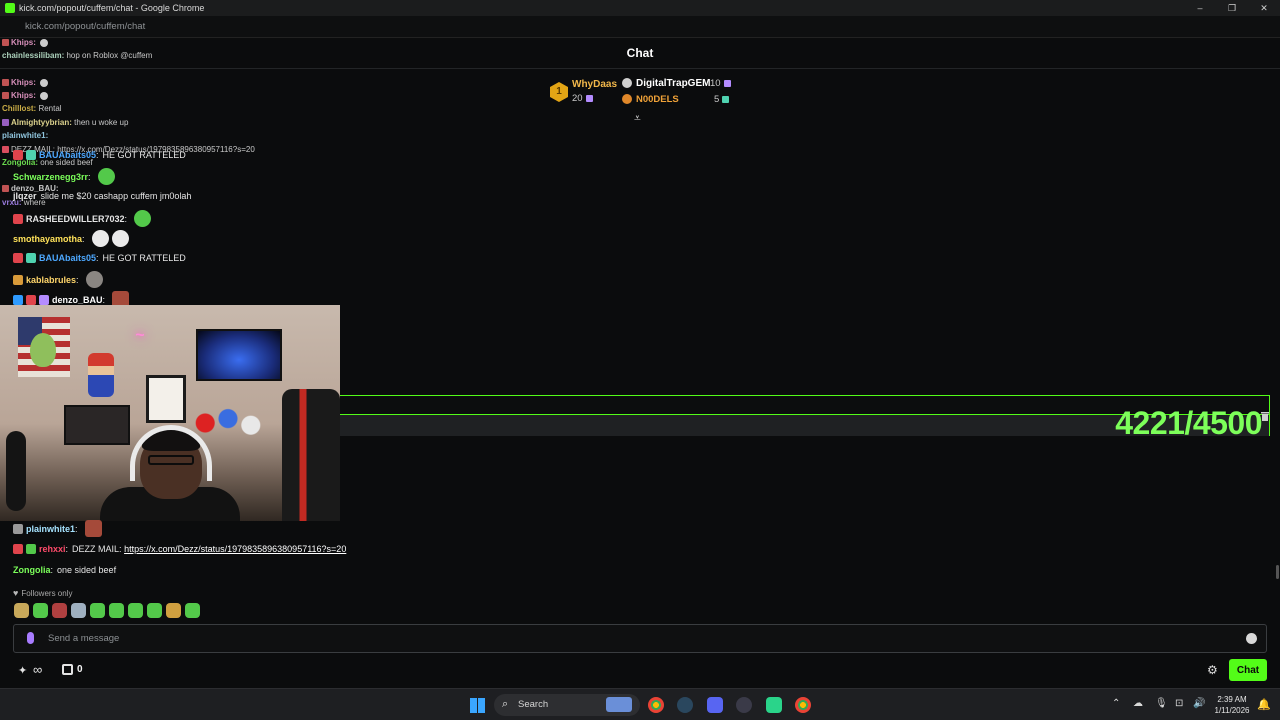 This screenshot has height=720, width=1280. Describe the element at coordinates (37, 669) in the screenshot. I see `infinity-icon: ∞` at that location.